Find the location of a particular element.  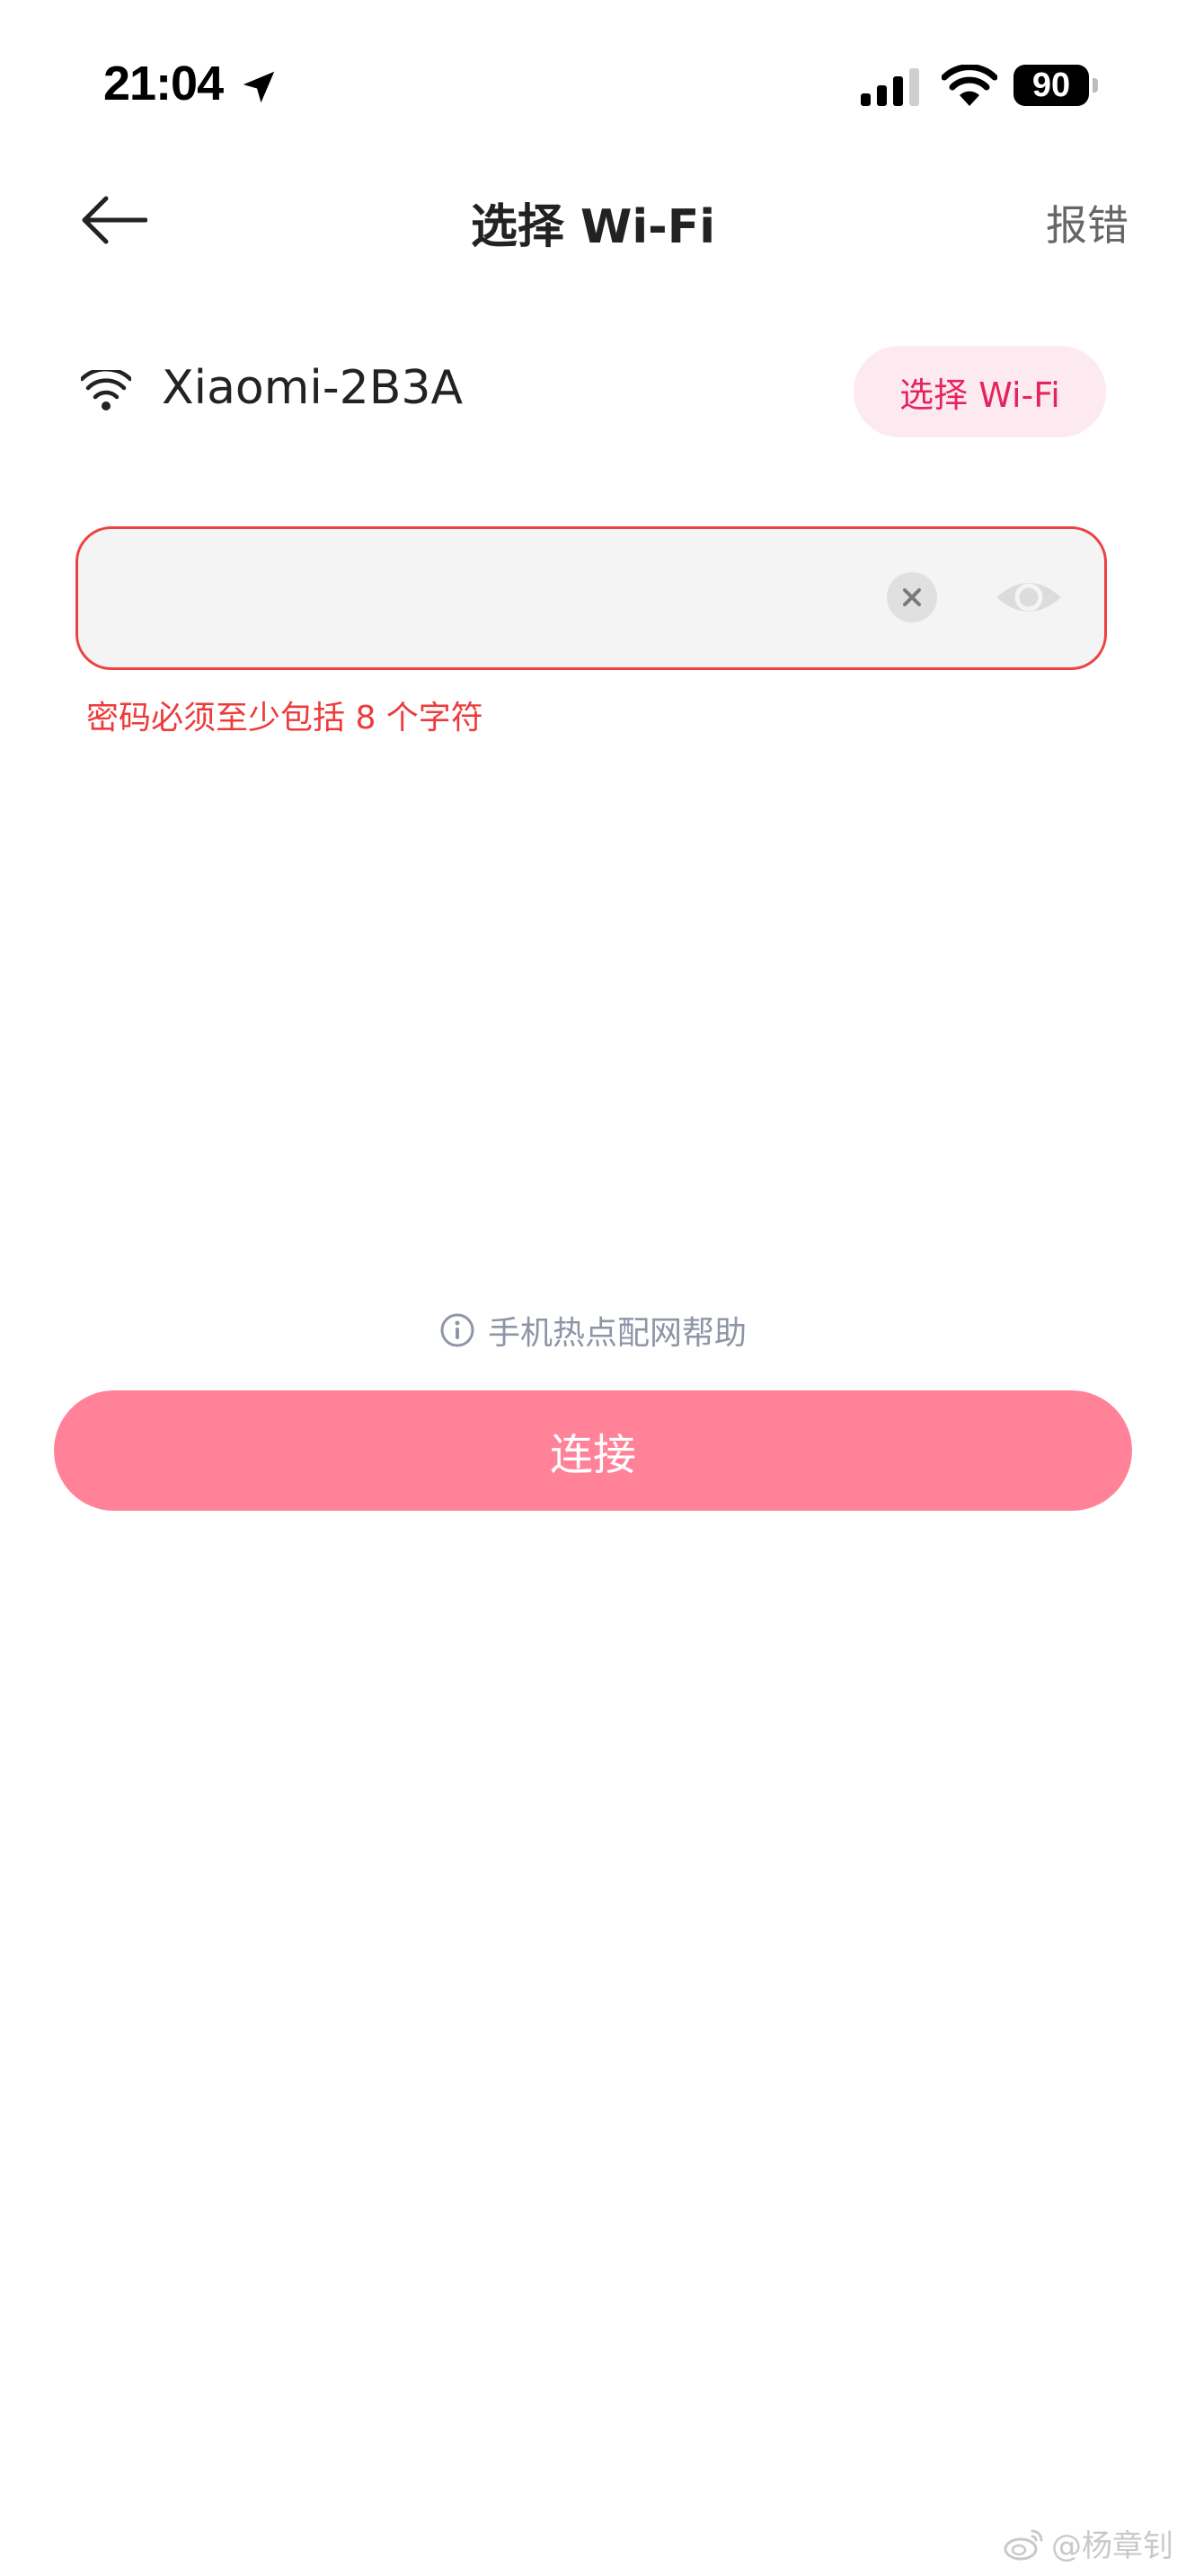

watermark: @杨章钊 is located at coordinates (1088, 2543).